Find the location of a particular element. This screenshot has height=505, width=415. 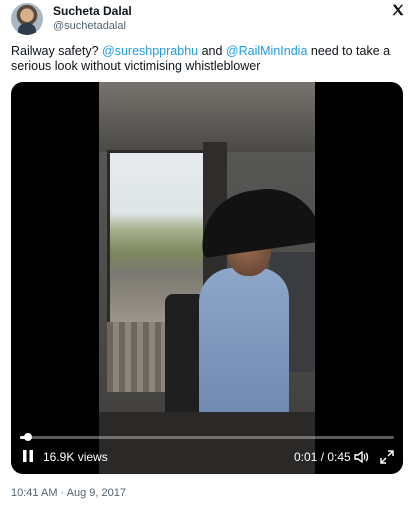

fullscreen-icon is located at coordinates (387, 457).